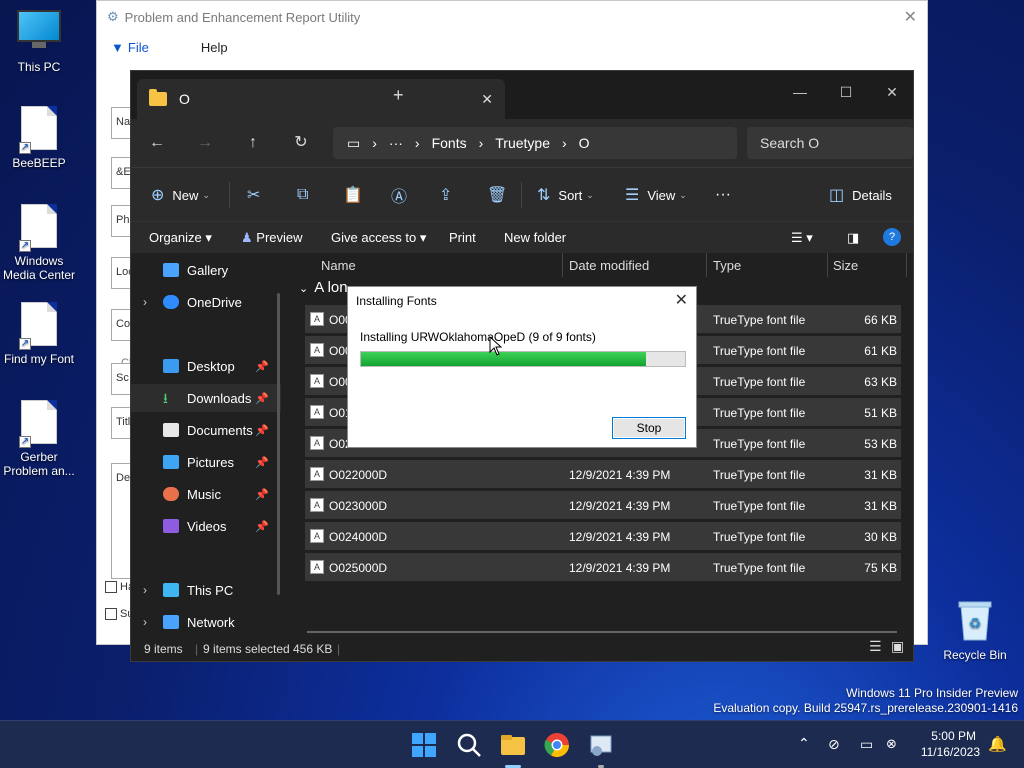  I want to click on nav-item-this-pc: › This PC, so click(206, 590).